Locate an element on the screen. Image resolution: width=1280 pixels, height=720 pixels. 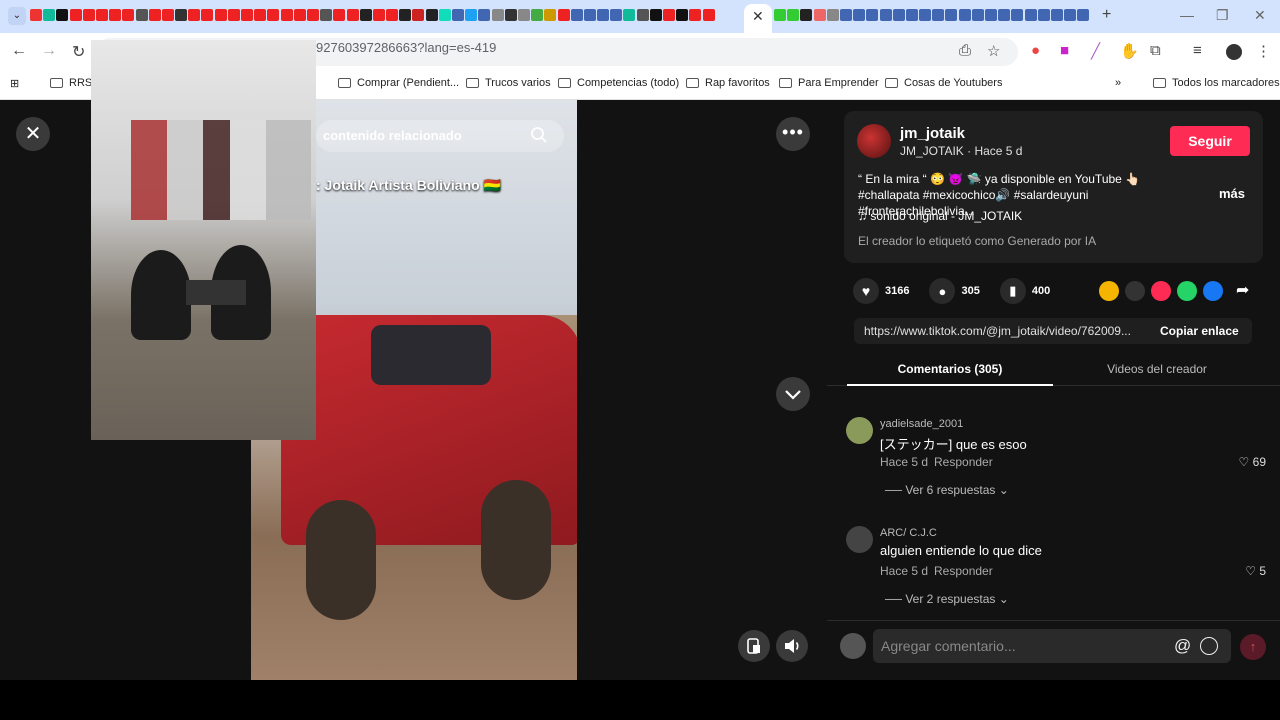
profile-avatar is located at coordinates (1234, 52).